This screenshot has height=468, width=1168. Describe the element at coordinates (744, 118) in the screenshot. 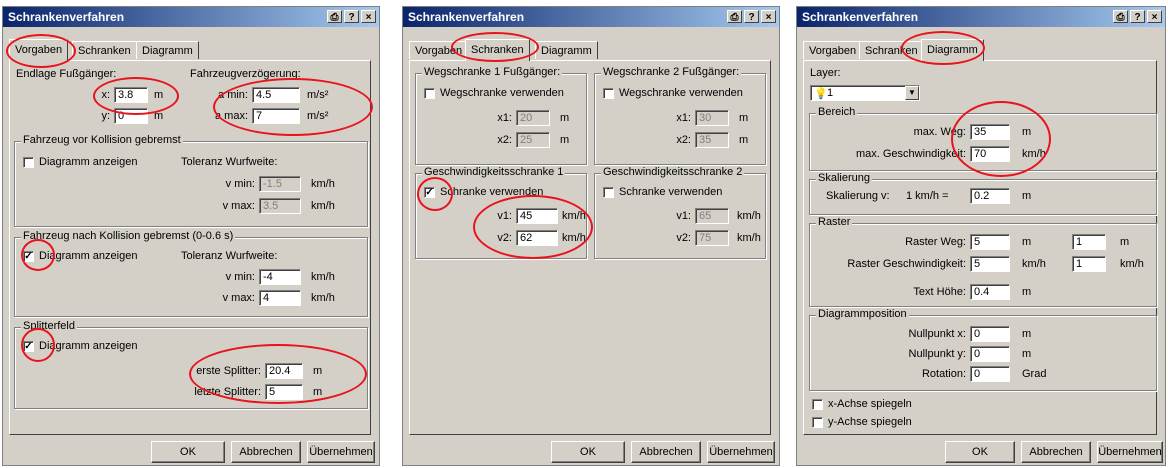

I see `ws2-x1-unit: m` at that location.